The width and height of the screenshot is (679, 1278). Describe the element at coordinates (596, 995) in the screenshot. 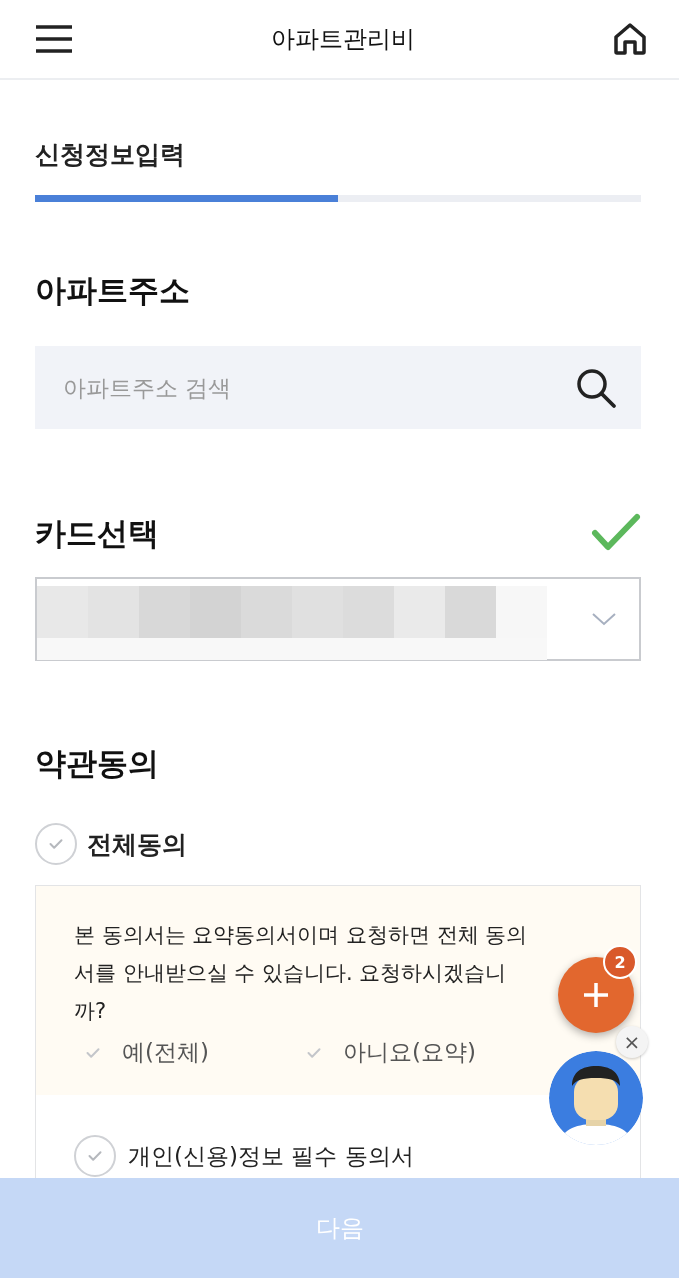

I see `plus-icon` at that location.